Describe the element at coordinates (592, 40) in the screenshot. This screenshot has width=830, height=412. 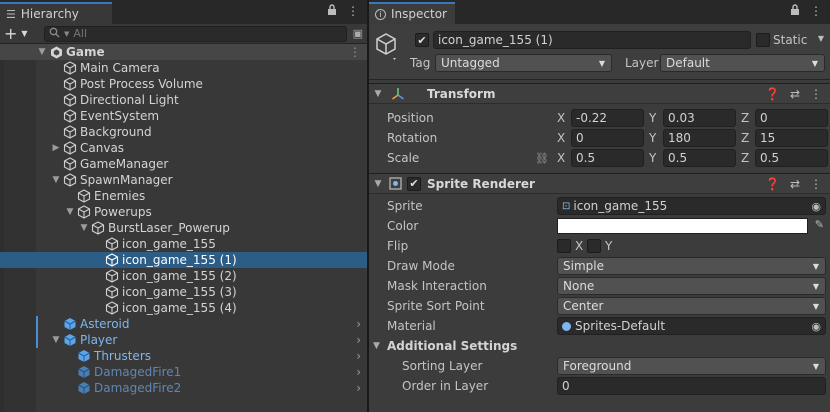
I see `object-name-field: icon_game_155 (1)` at that location.